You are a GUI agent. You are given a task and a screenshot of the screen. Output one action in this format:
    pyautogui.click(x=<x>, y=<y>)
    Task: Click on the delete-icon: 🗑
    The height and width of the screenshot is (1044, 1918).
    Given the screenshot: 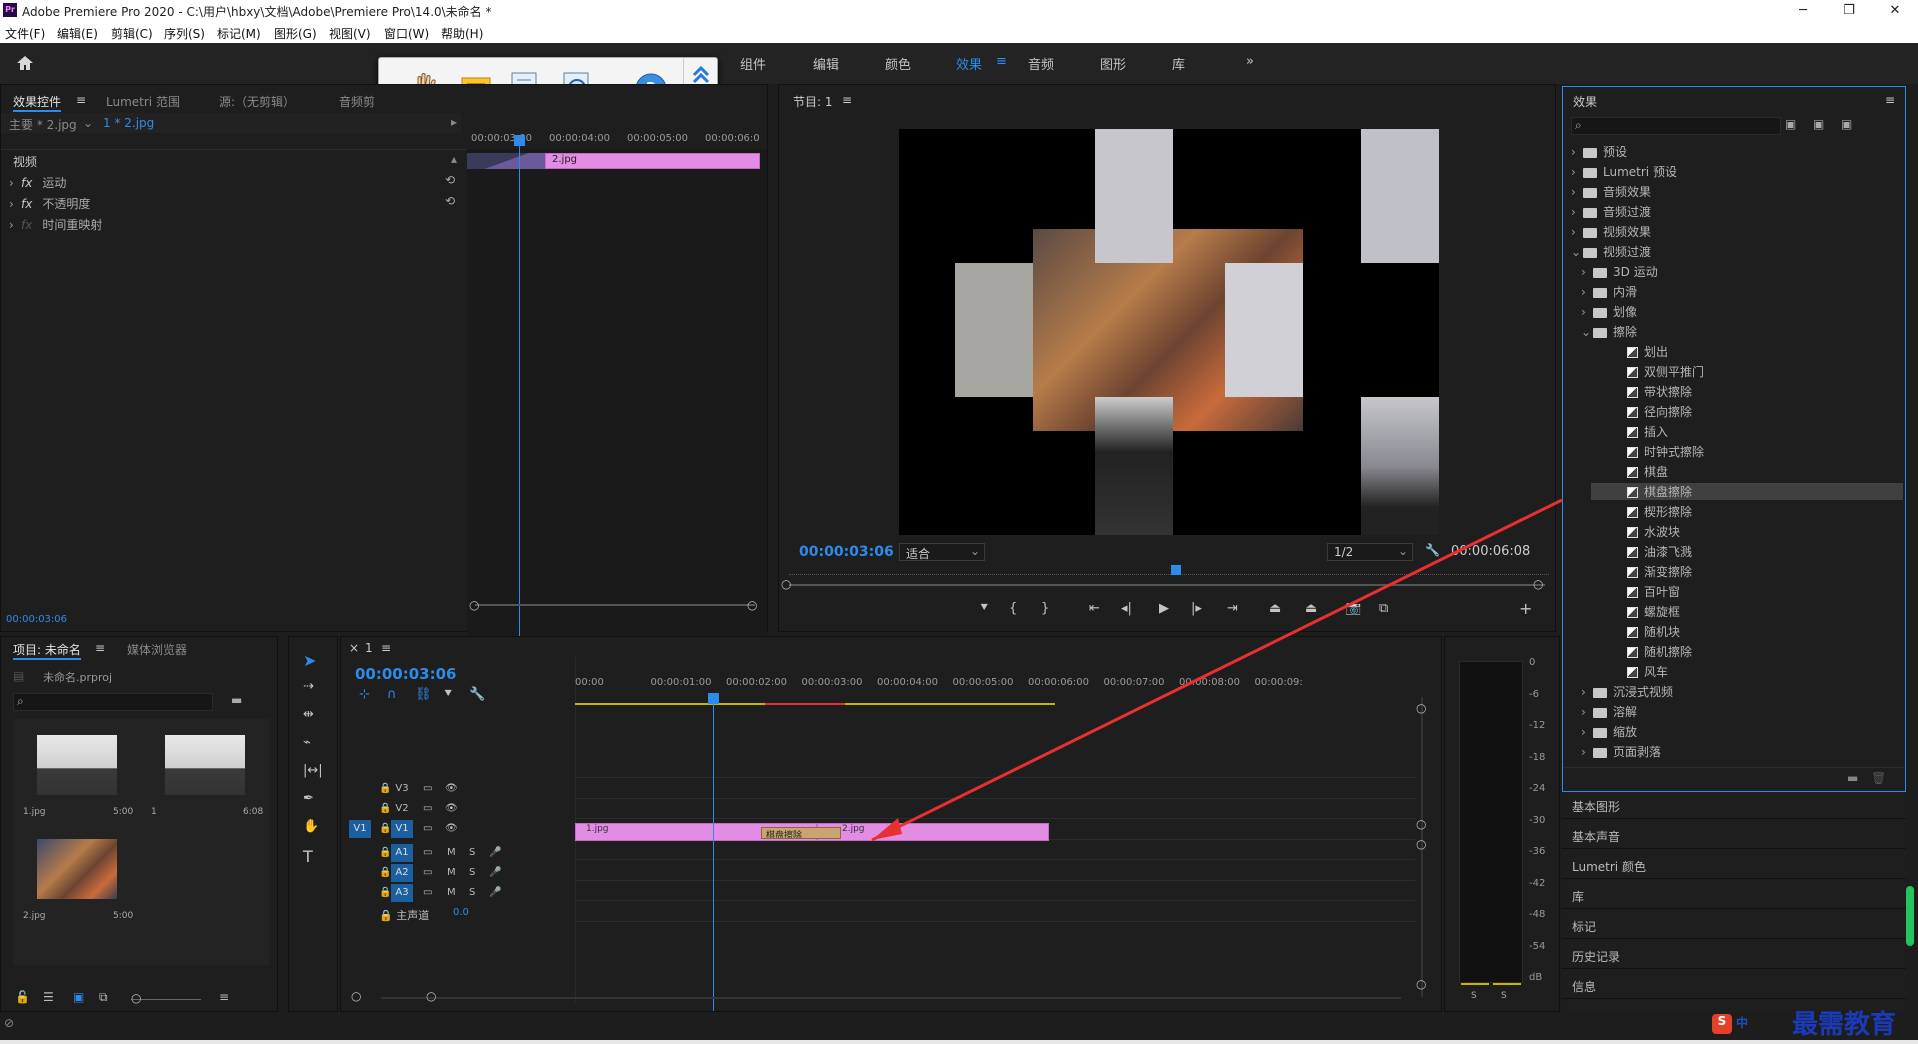 What is the action you would take?
    pyautogui.click(x=1878, y=778)
    